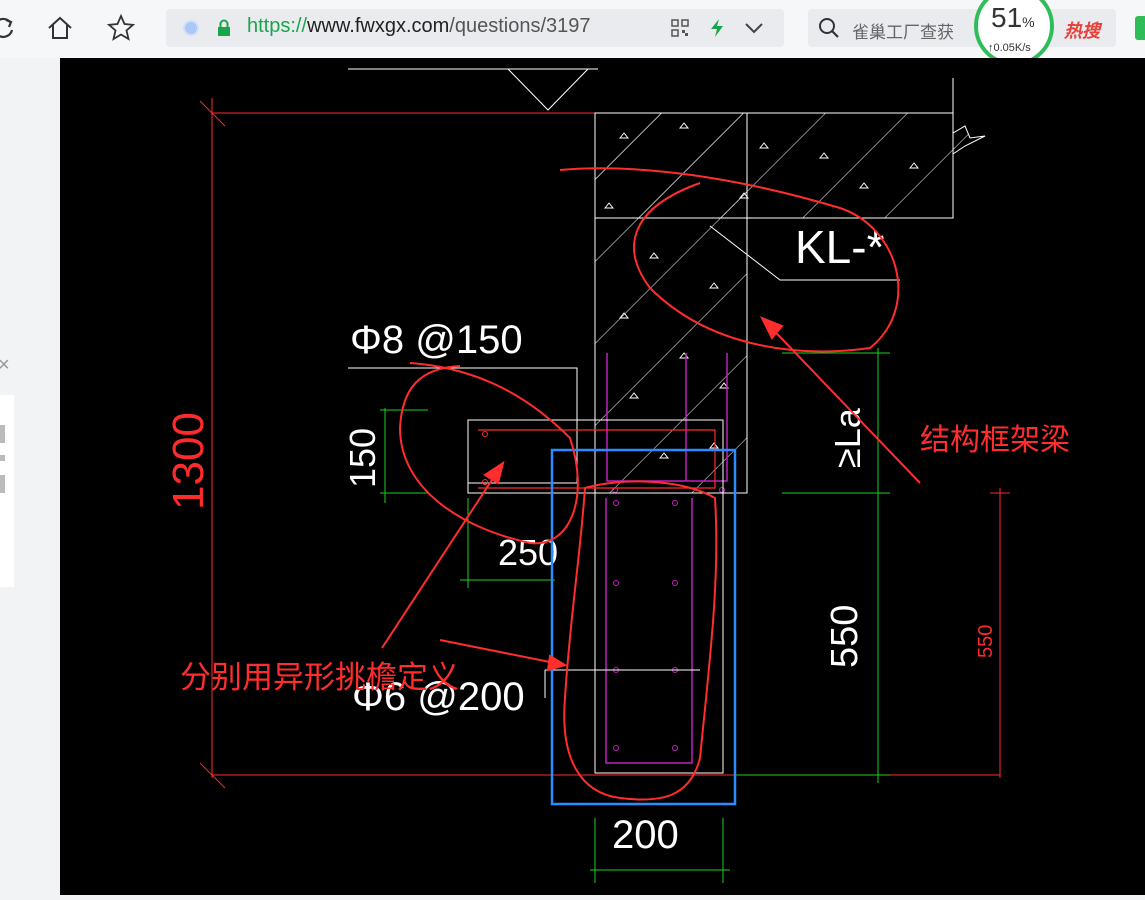 This screenshot has height=900, width=1145. I want to click on reload-icon, so click(11, 28).